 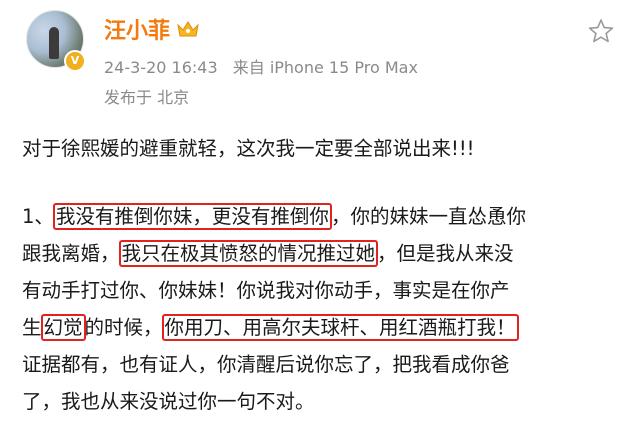 I want to click on post-location: 发布于 北京, so click(x=147, y=97).